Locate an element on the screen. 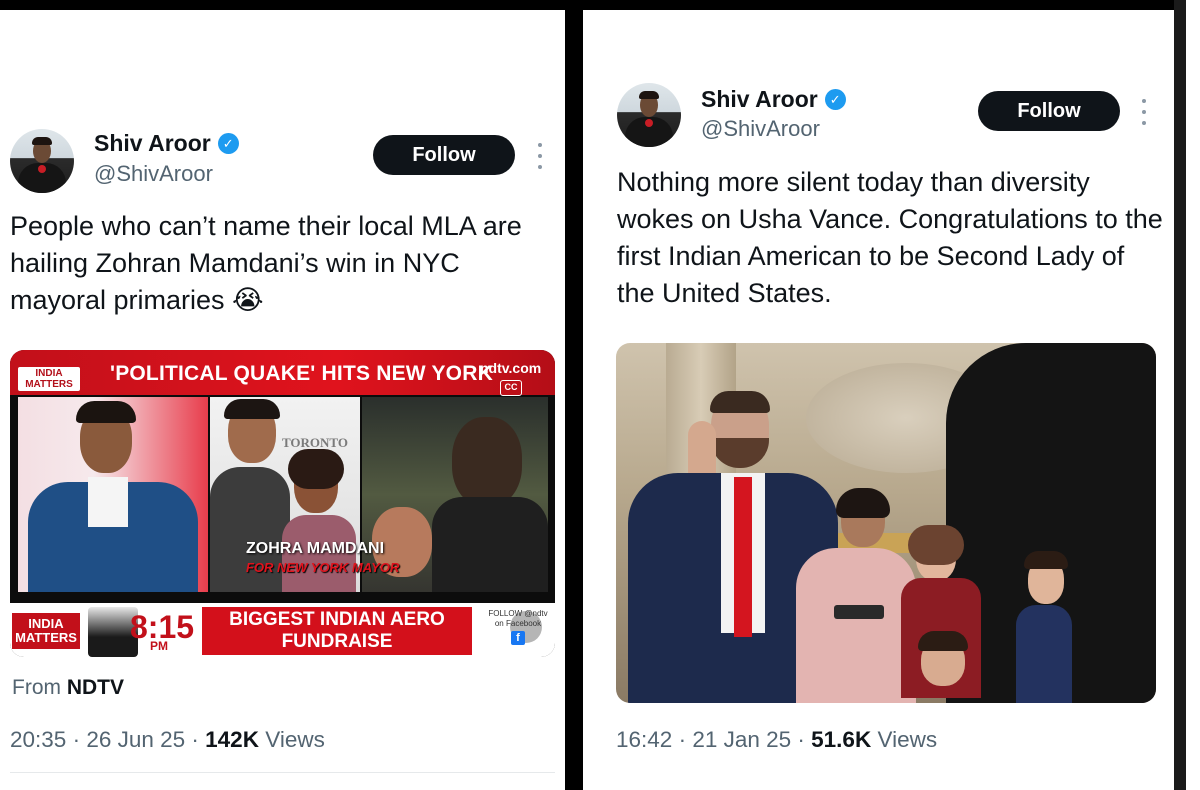 Image resolution: width=1200 pixels, height=790 pixels. tweet-time: 16:42 is located at coordinates (644, 739).